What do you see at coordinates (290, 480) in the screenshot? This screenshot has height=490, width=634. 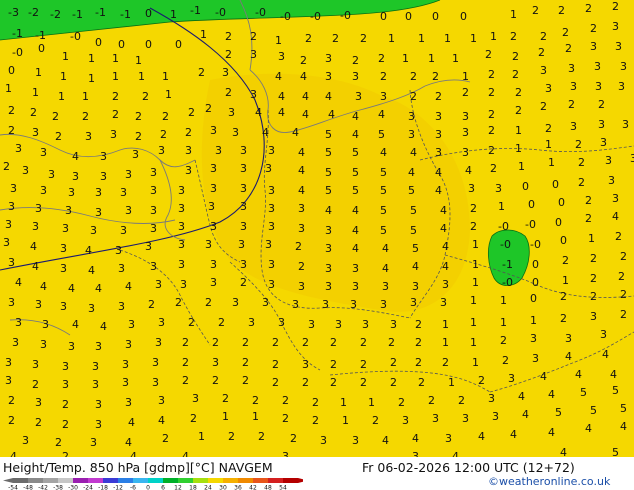 I see `legend-swatch` at bounding box center [290, 480].